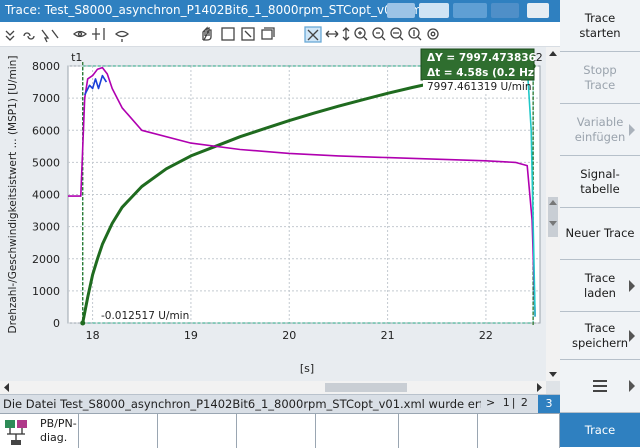 This screenshot has height=448, width=640. Describe the element at coordinates (248, 34) in the screenshot. I see `zoom-area-icon` at that location.